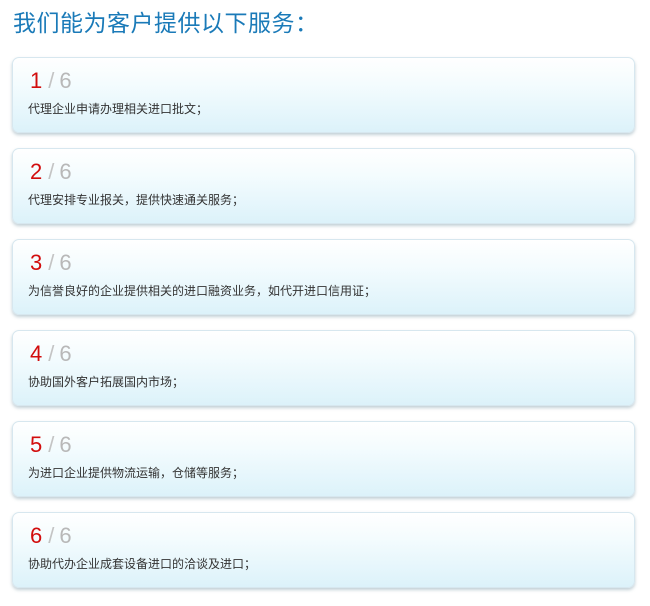 This screenshot has width=650, height=606. I want to click on service-counter: 5/6, so click(51, 445).